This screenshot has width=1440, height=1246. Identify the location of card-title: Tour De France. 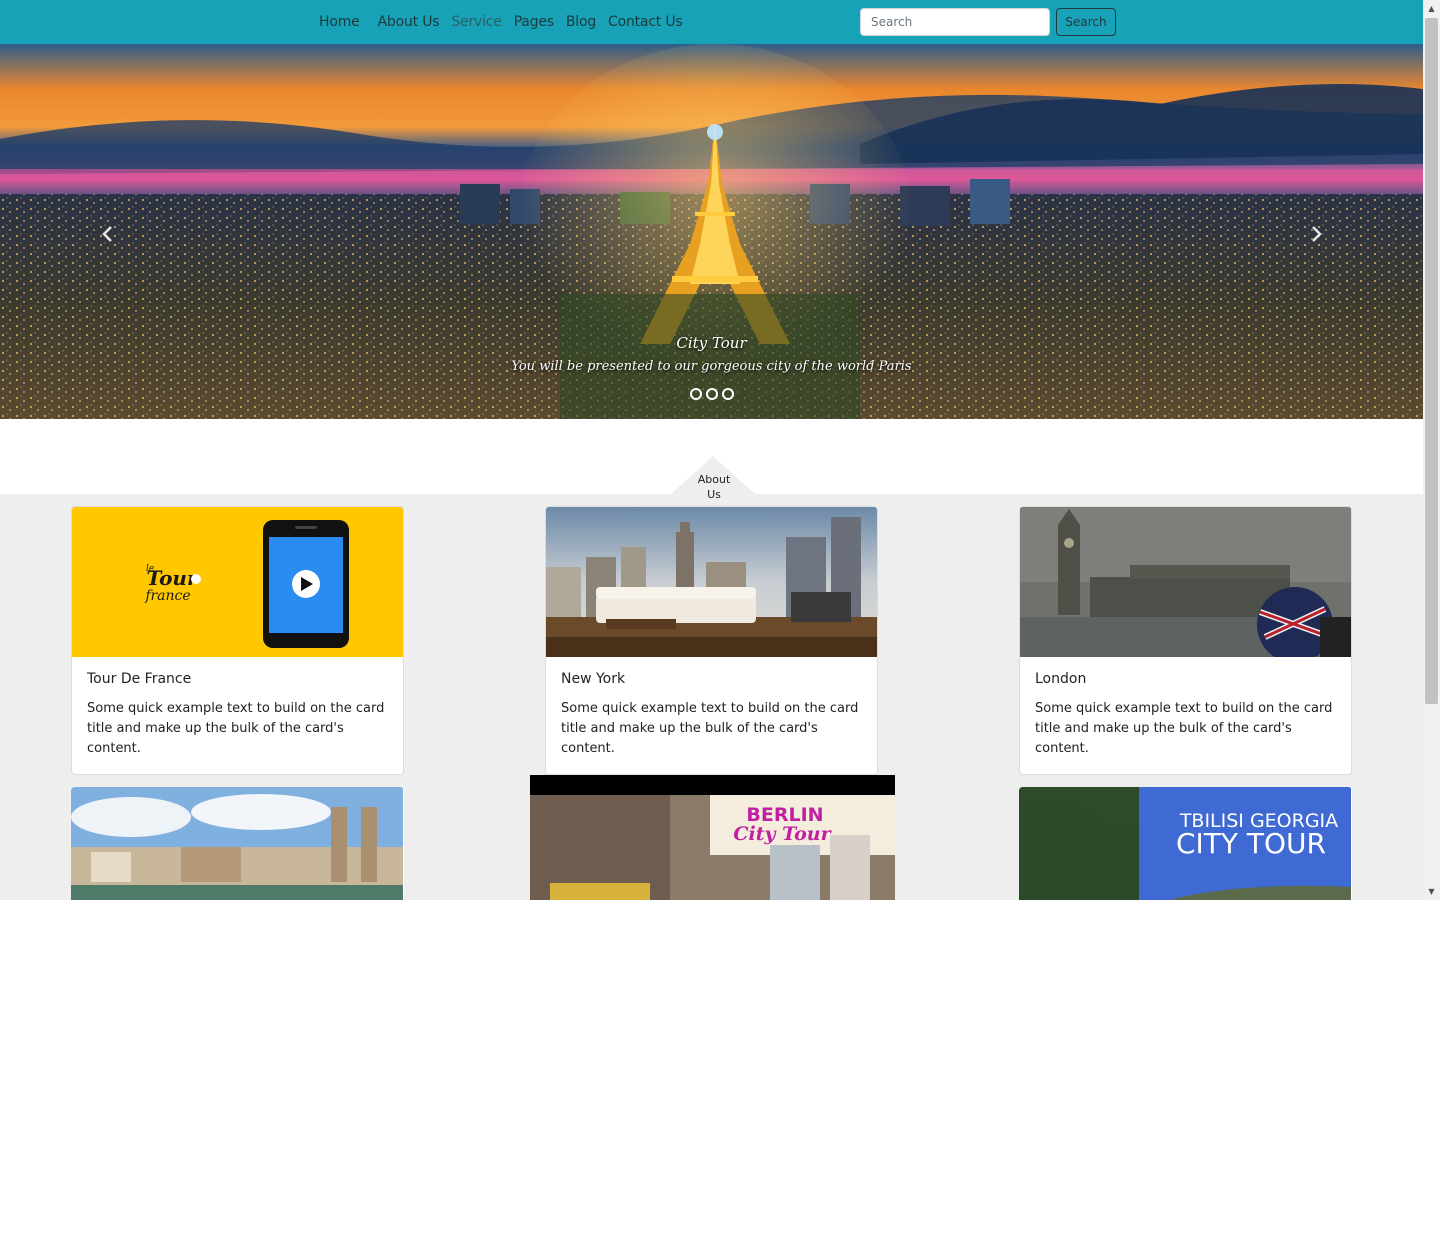
(139, 679).